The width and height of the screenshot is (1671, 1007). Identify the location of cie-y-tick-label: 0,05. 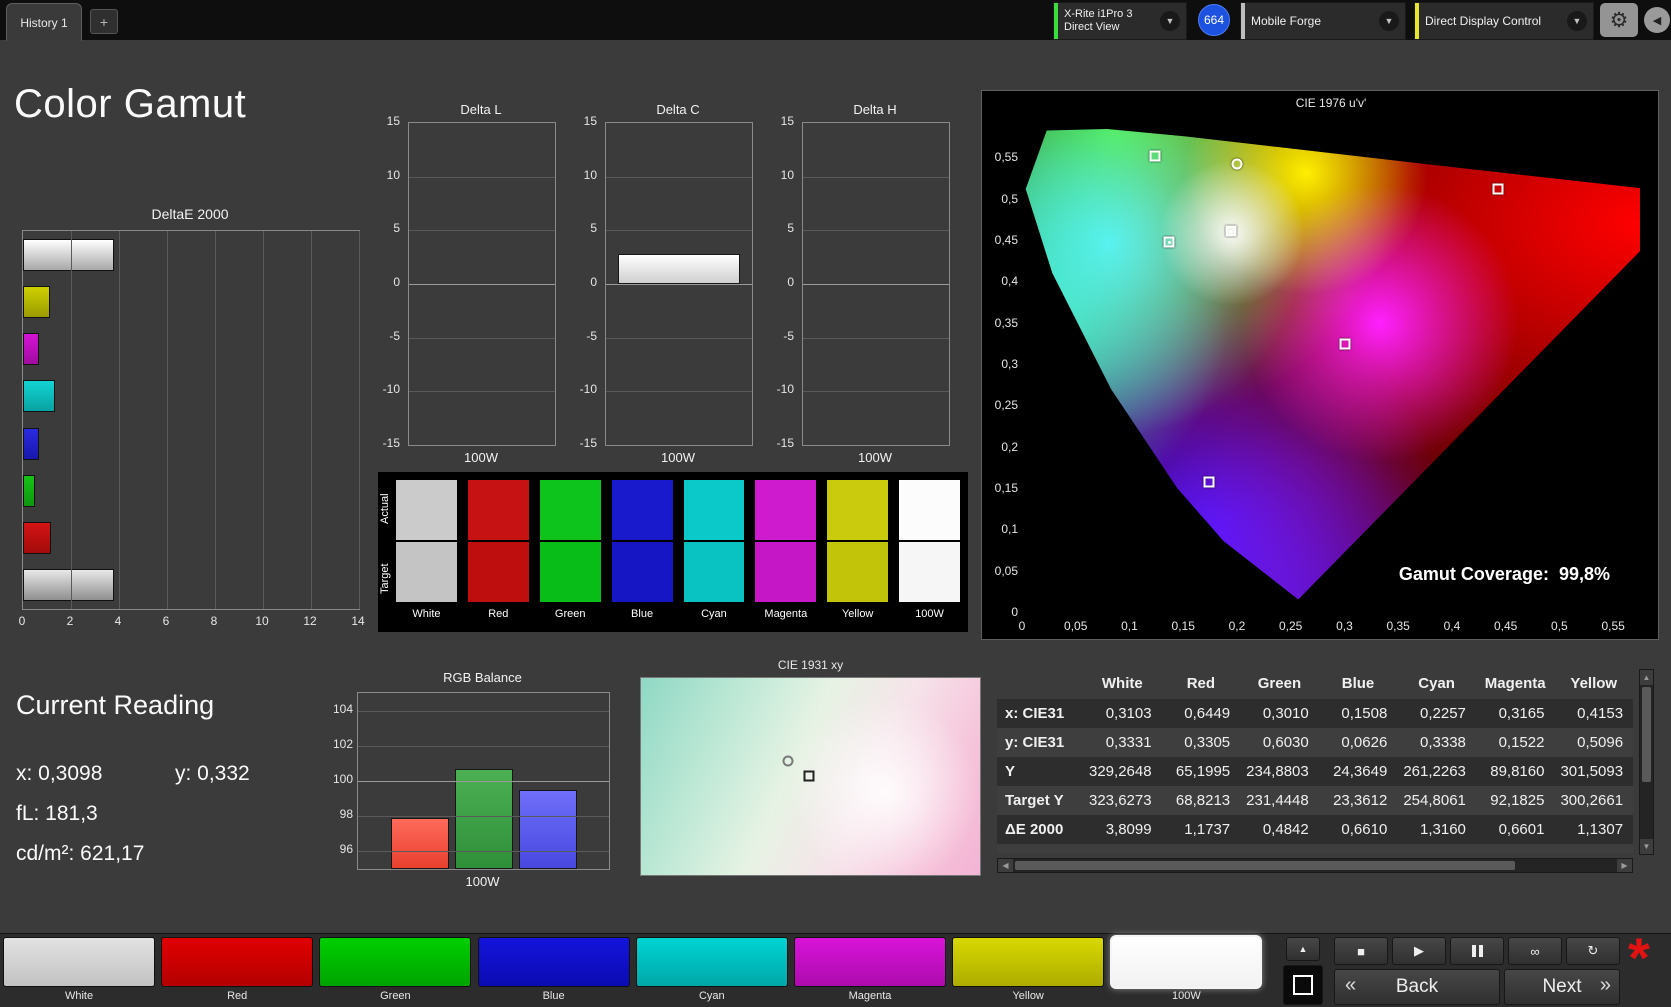
(1006, 570).